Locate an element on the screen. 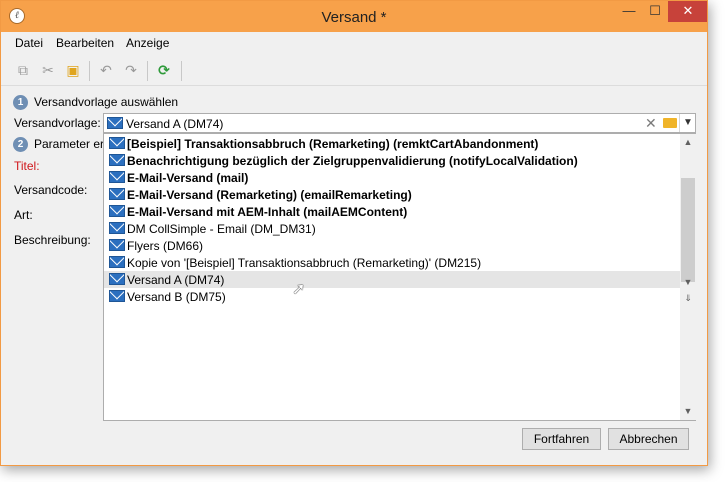 Image resolution: width=726 pixels, height=482 pixels. step-2-label: Parameter er is located at coordinates (69, 144).